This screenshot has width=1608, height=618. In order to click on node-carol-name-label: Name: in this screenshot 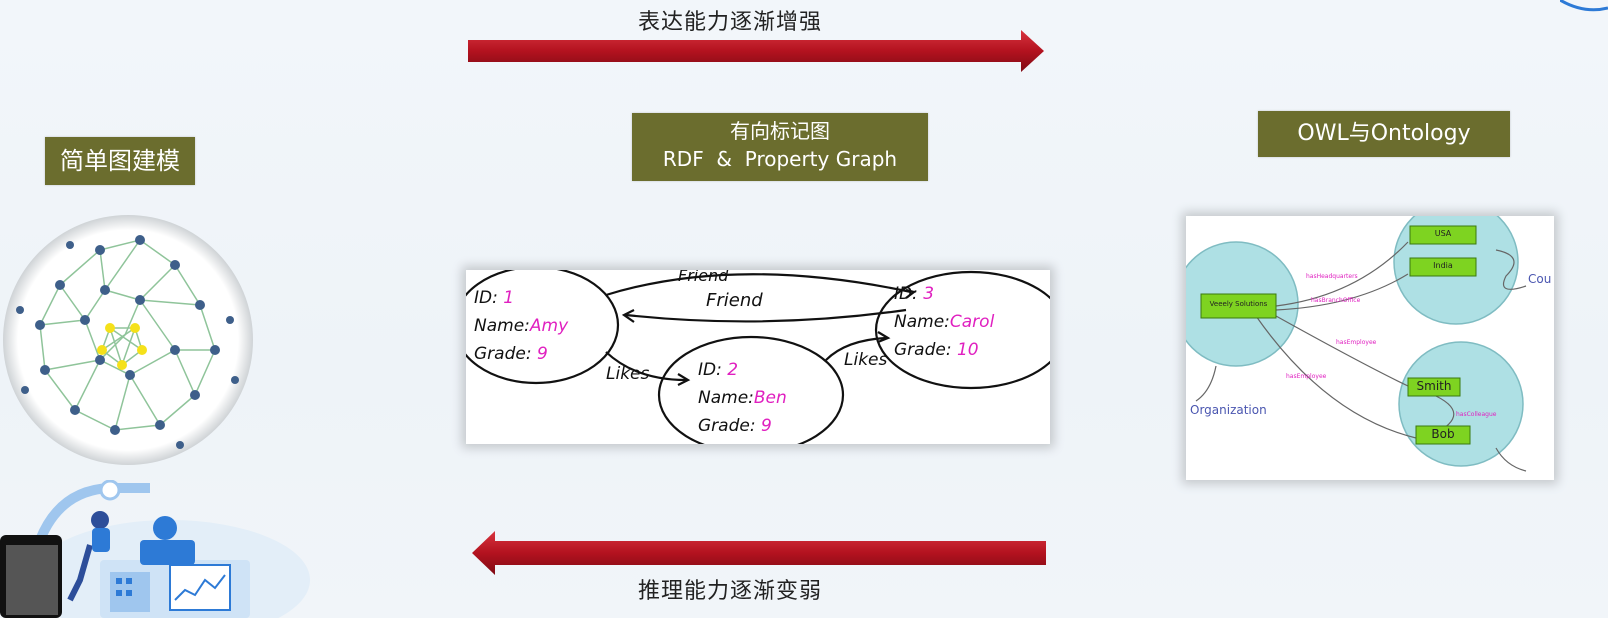, I will do `click(922, 322)`.